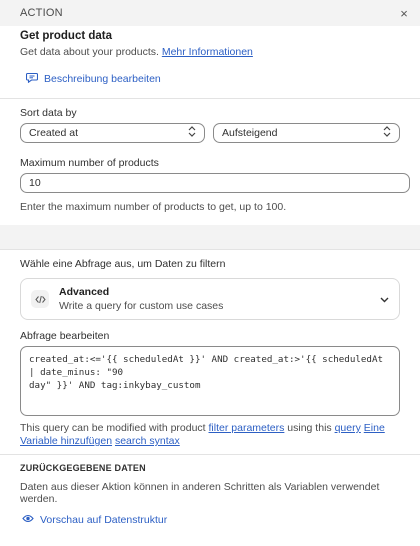 This screenshot has height=546, width=420. Describe the element at coordinates (210, 77) in the screenshot. I see `edit-description-button: Beschreibung bearbeiten` at that location.